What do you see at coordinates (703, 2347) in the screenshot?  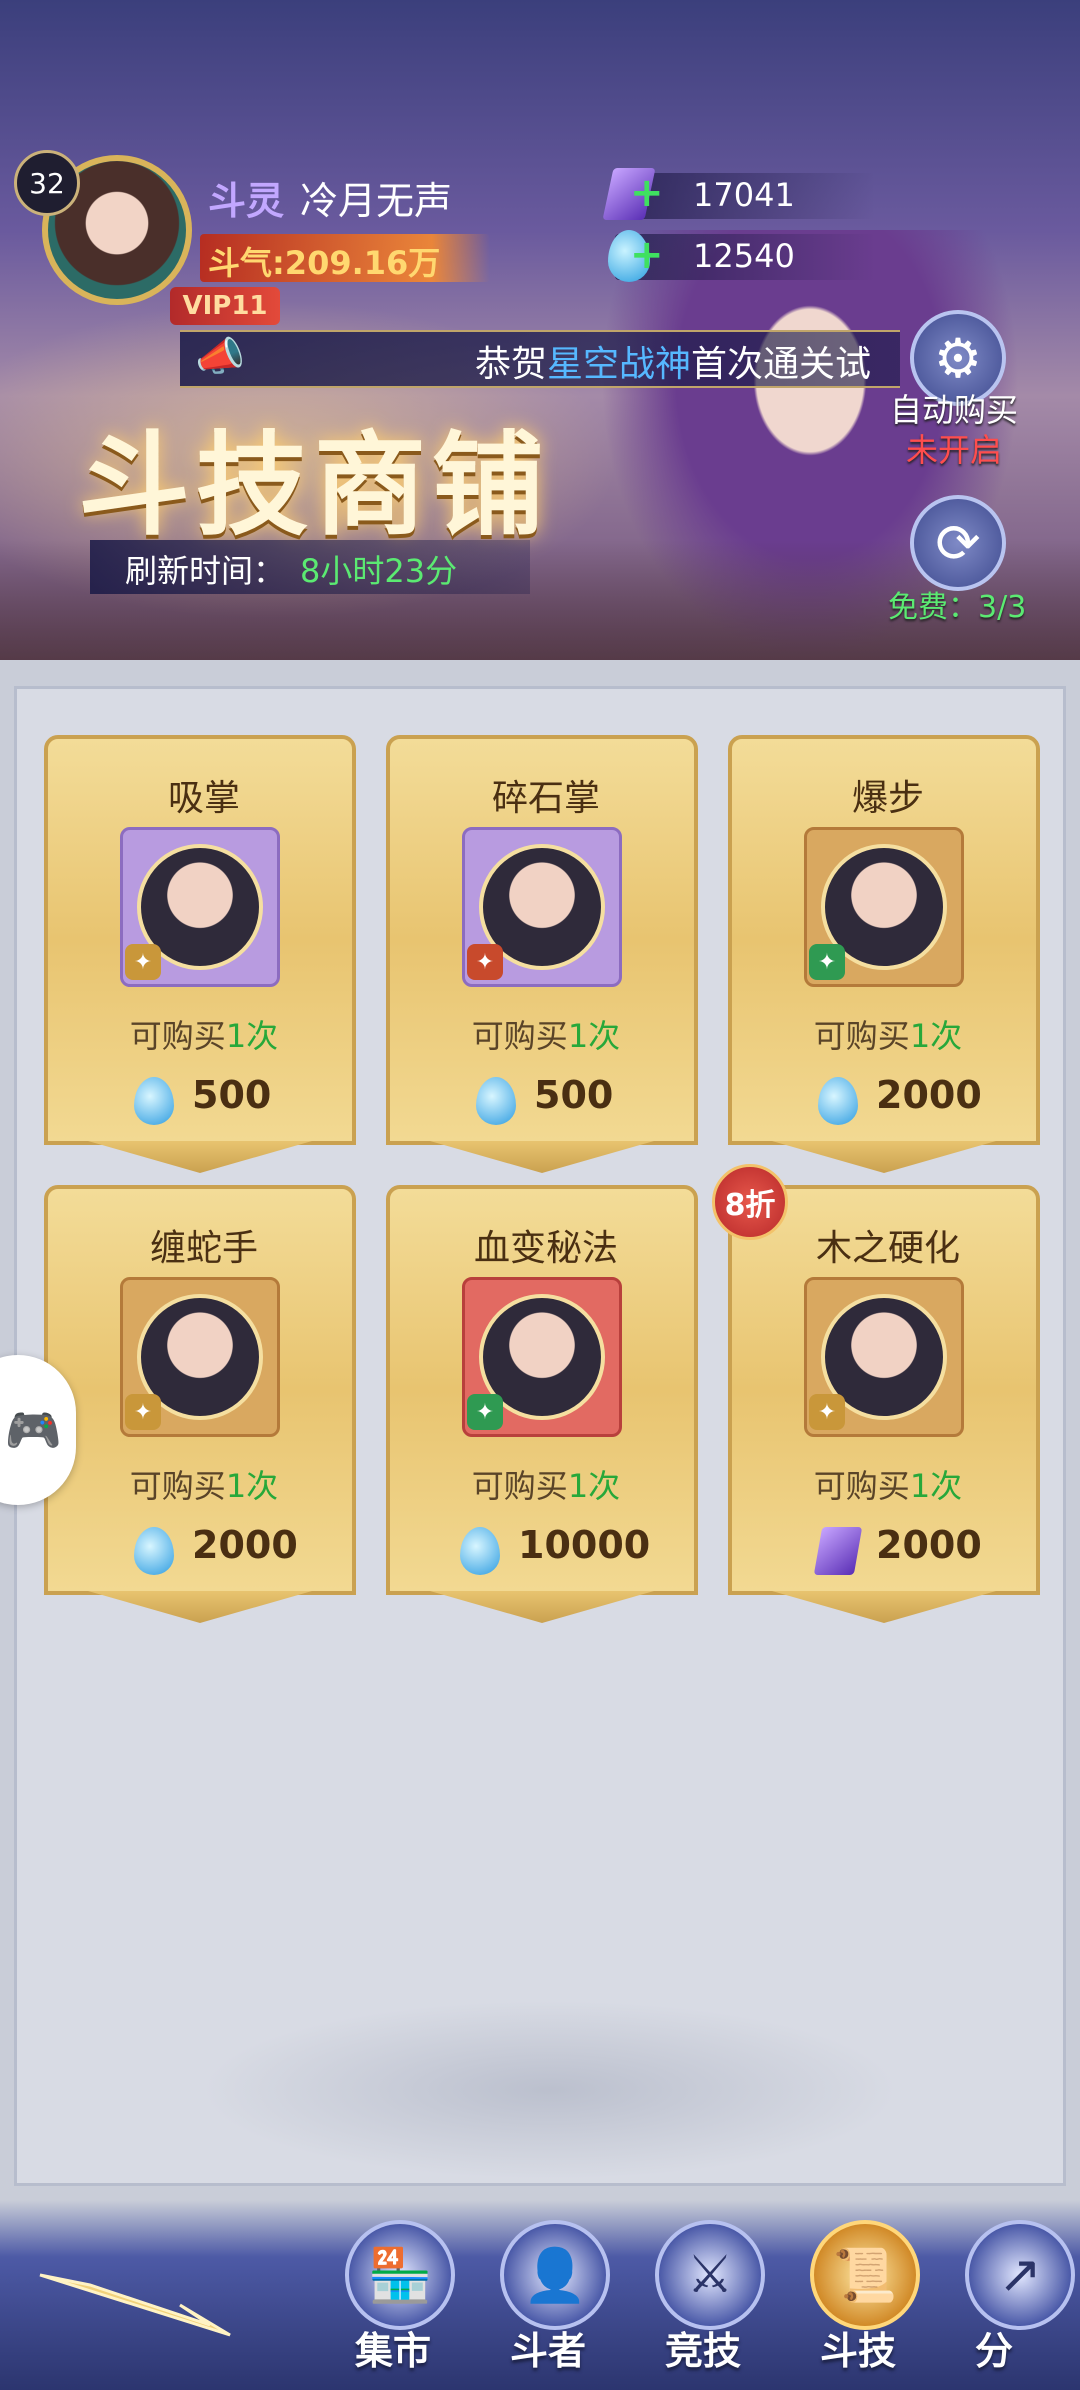 I see `nav-label: 竞技` at bounding box center [703, 2347].